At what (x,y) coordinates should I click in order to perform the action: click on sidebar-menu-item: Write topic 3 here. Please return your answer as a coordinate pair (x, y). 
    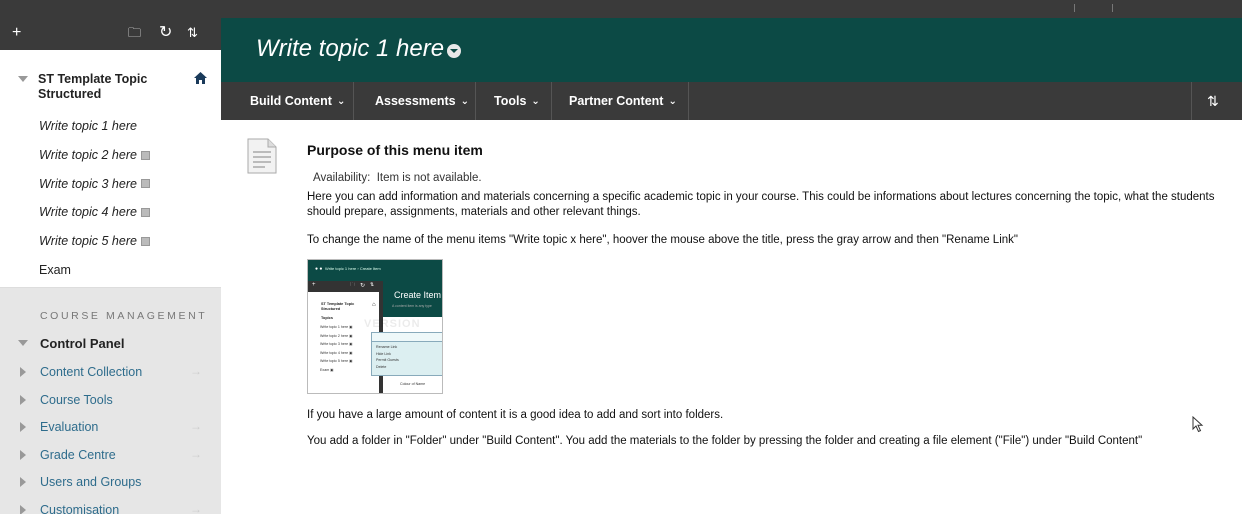
    Looking at the image, I should click on (110, 183).